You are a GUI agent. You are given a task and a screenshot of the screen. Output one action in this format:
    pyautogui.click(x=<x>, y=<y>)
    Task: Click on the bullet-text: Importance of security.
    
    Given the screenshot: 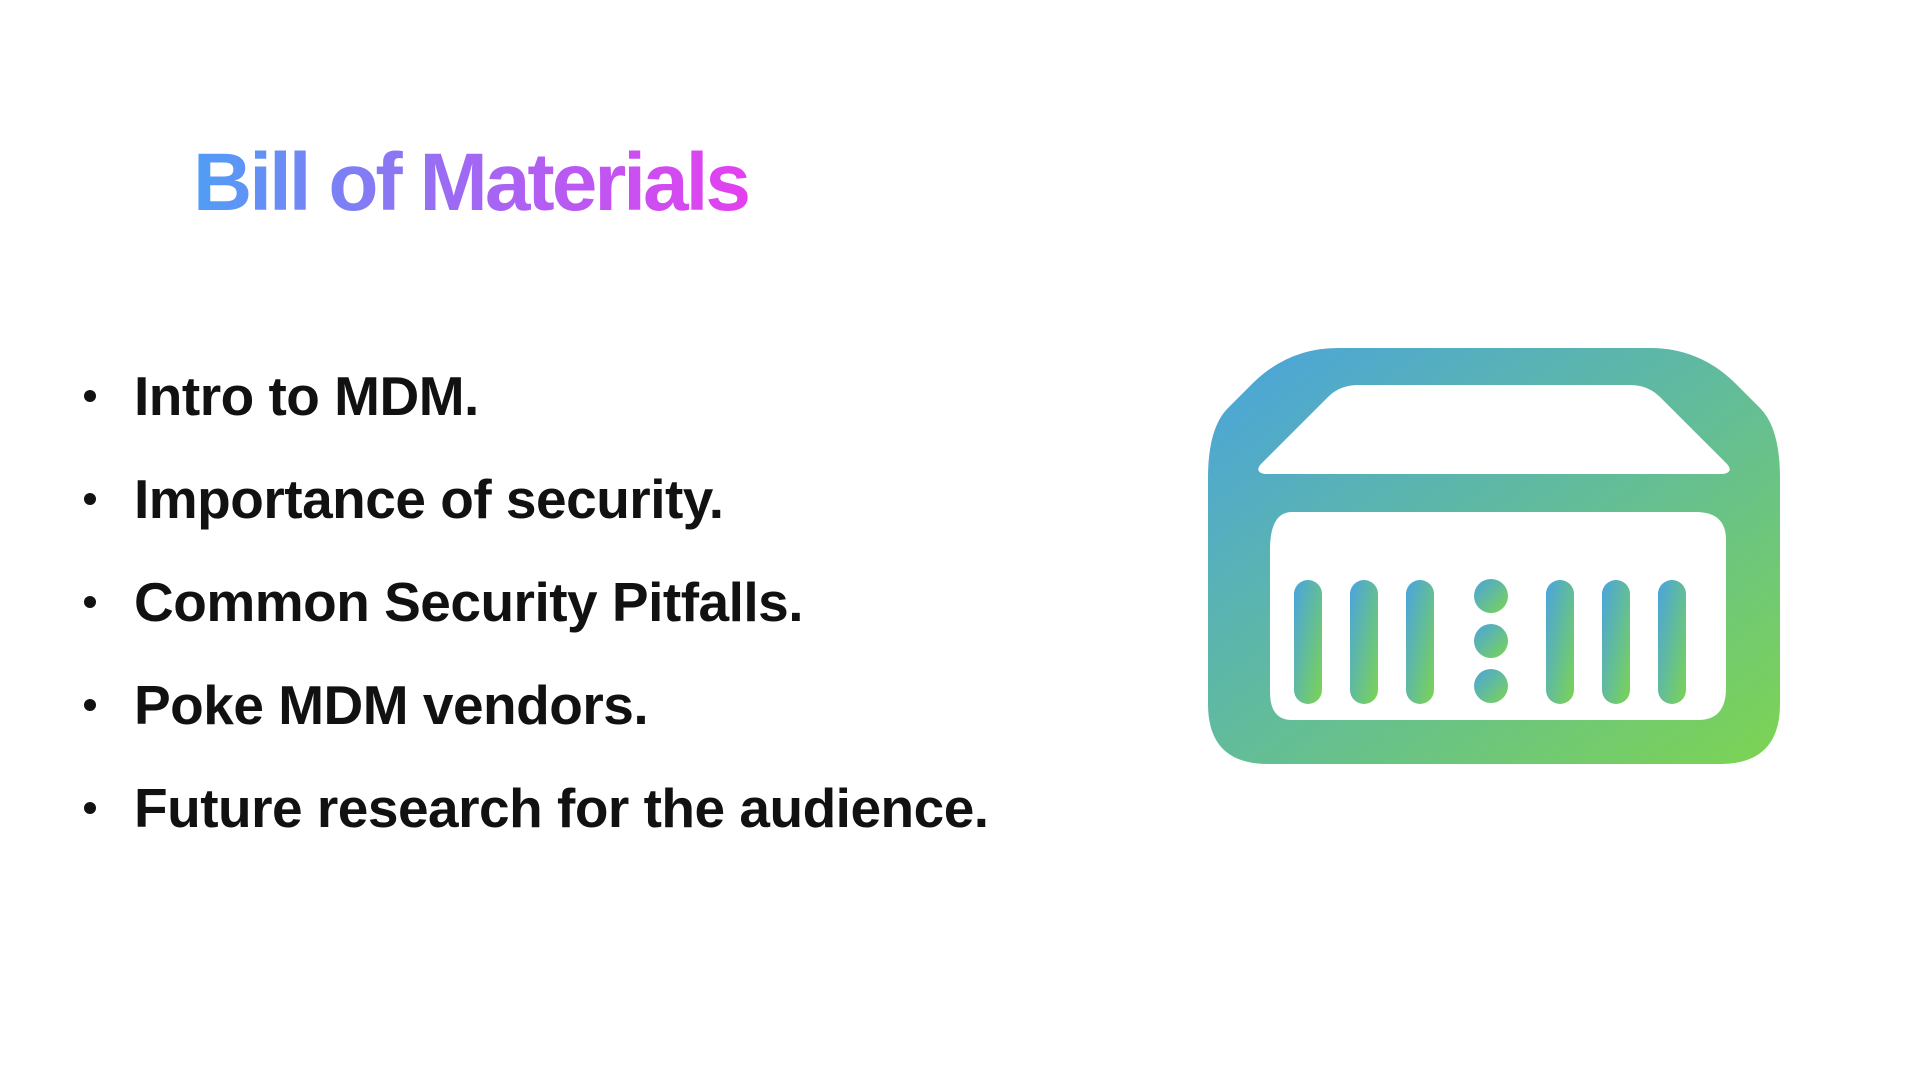 What is the action you would take?
    pyautogui.click(x=429, y=498)
    